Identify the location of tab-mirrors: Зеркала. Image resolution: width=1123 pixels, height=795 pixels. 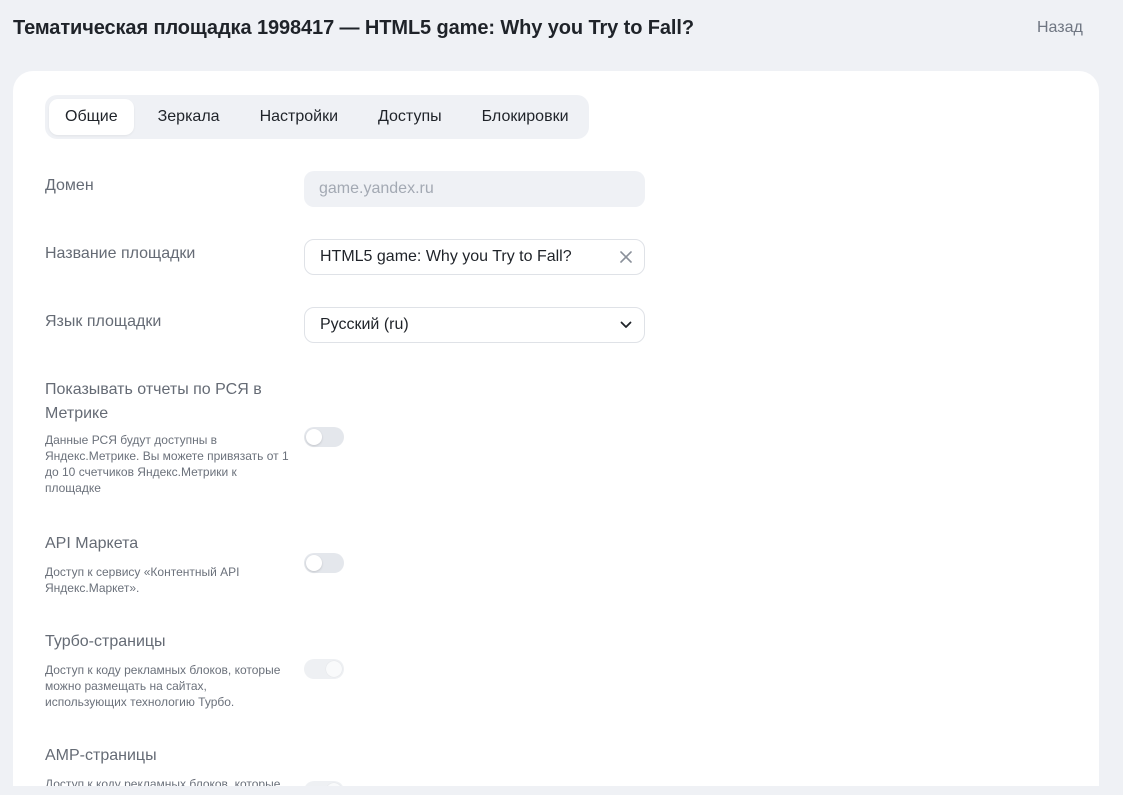
(189, 117).